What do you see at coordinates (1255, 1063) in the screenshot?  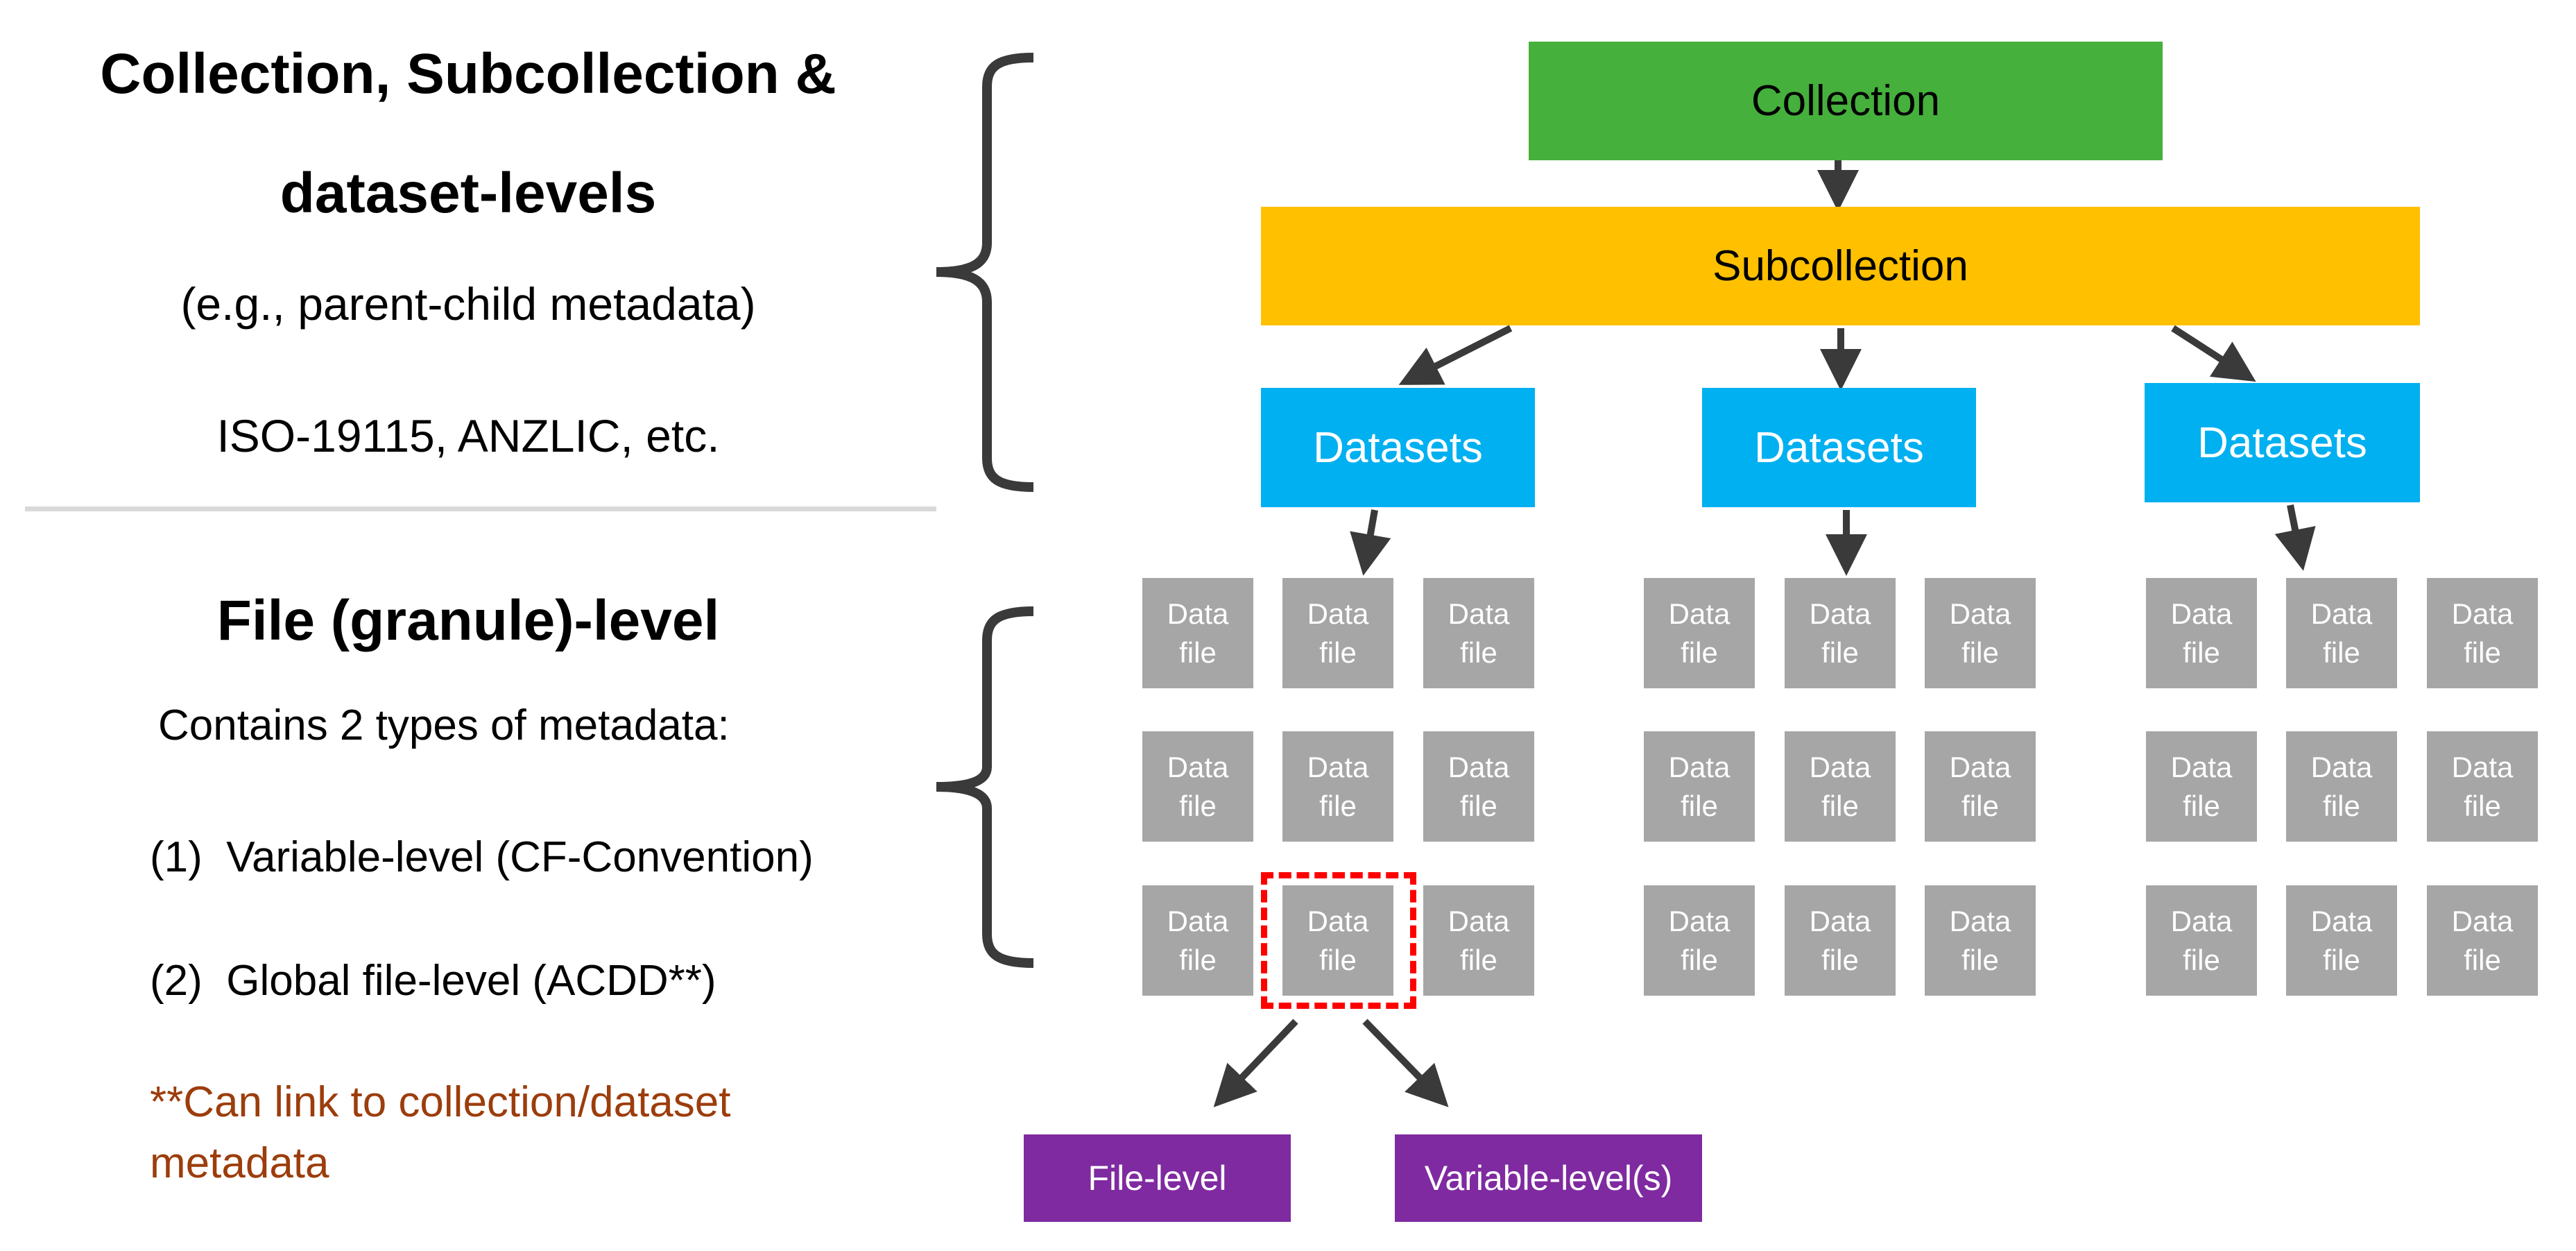 I see `arrow-file-to-file-level` at bounding box center [1255, 1063].